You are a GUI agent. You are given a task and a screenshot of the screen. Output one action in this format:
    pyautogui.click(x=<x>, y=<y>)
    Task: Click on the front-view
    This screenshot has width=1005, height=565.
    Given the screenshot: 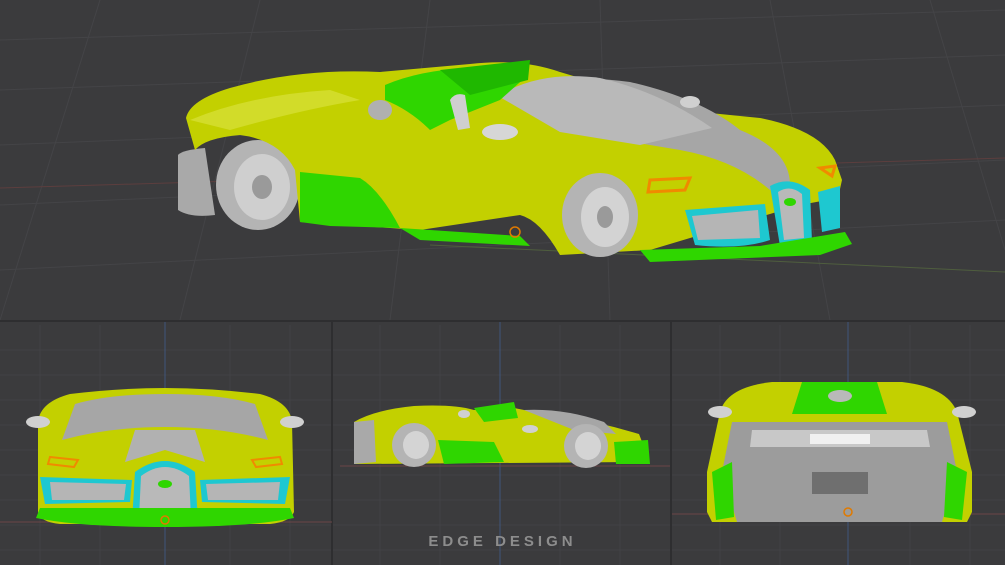 What is the action you would take?
    pyautogui.click(x=166, y=443)
    